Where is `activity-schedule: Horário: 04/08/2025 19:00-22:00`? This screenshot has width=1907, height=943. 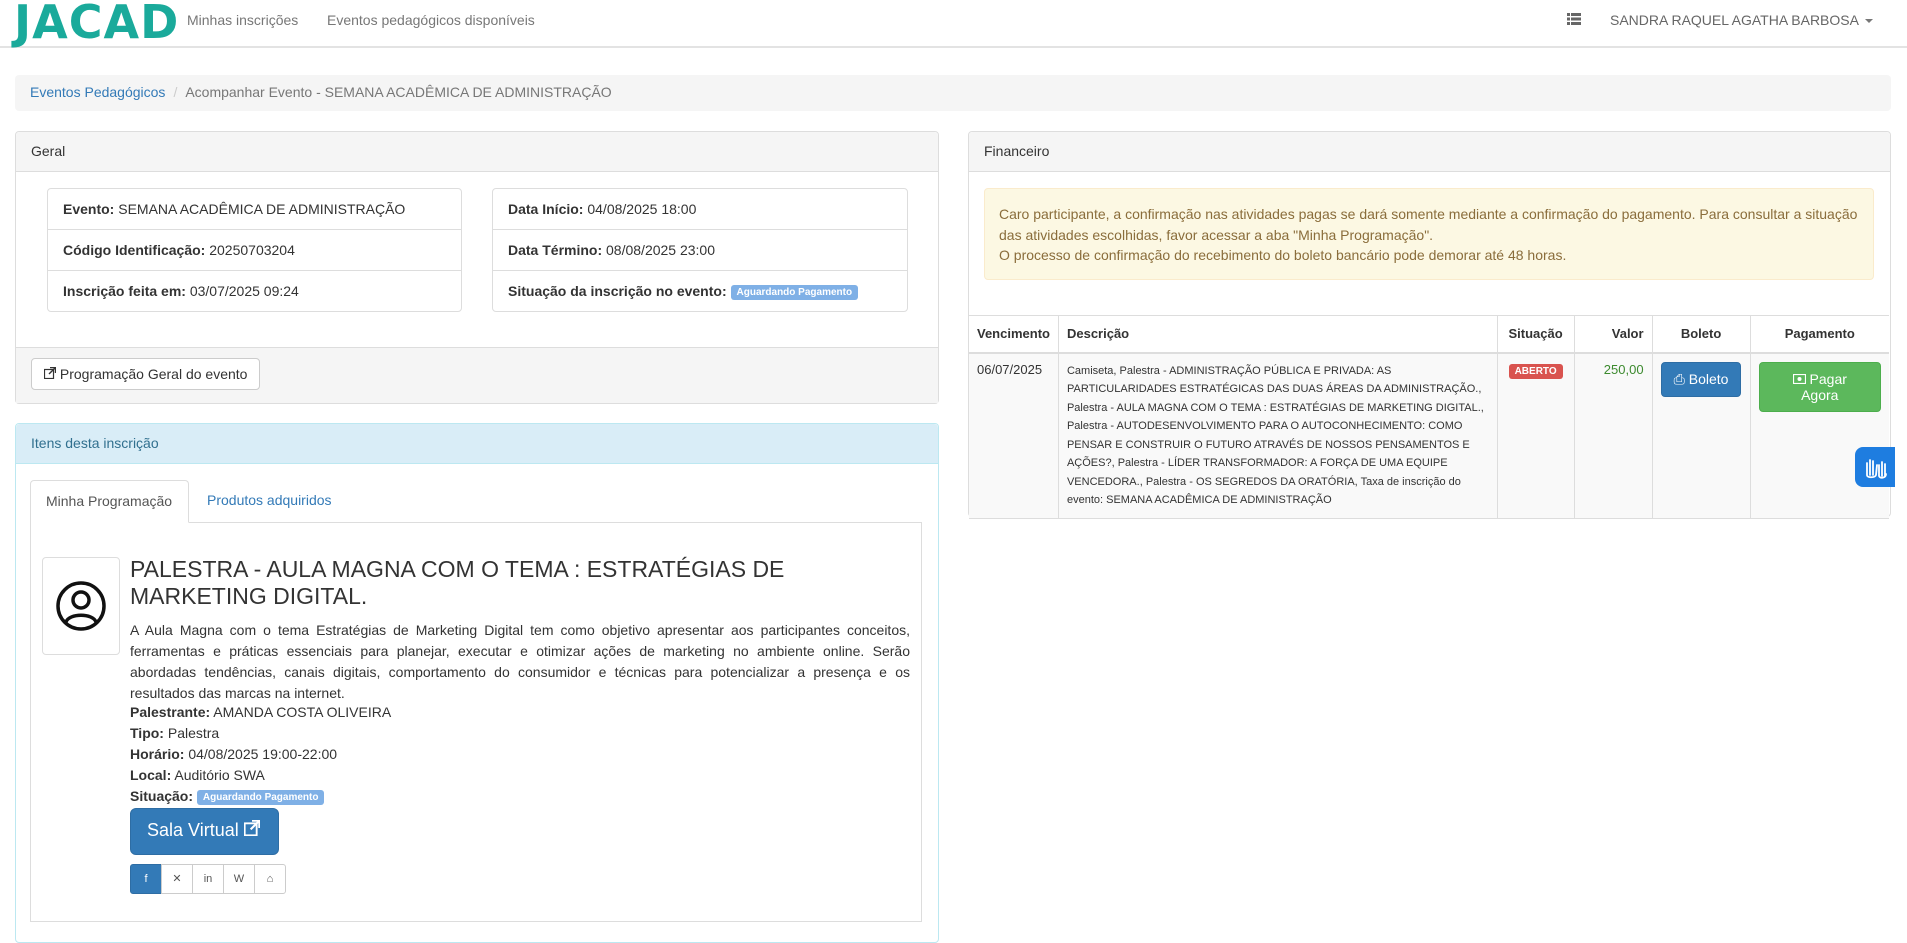 activity-schedule: Horário: 04/08/2025 19:00-22:00 is located at coordinates (233, 754).